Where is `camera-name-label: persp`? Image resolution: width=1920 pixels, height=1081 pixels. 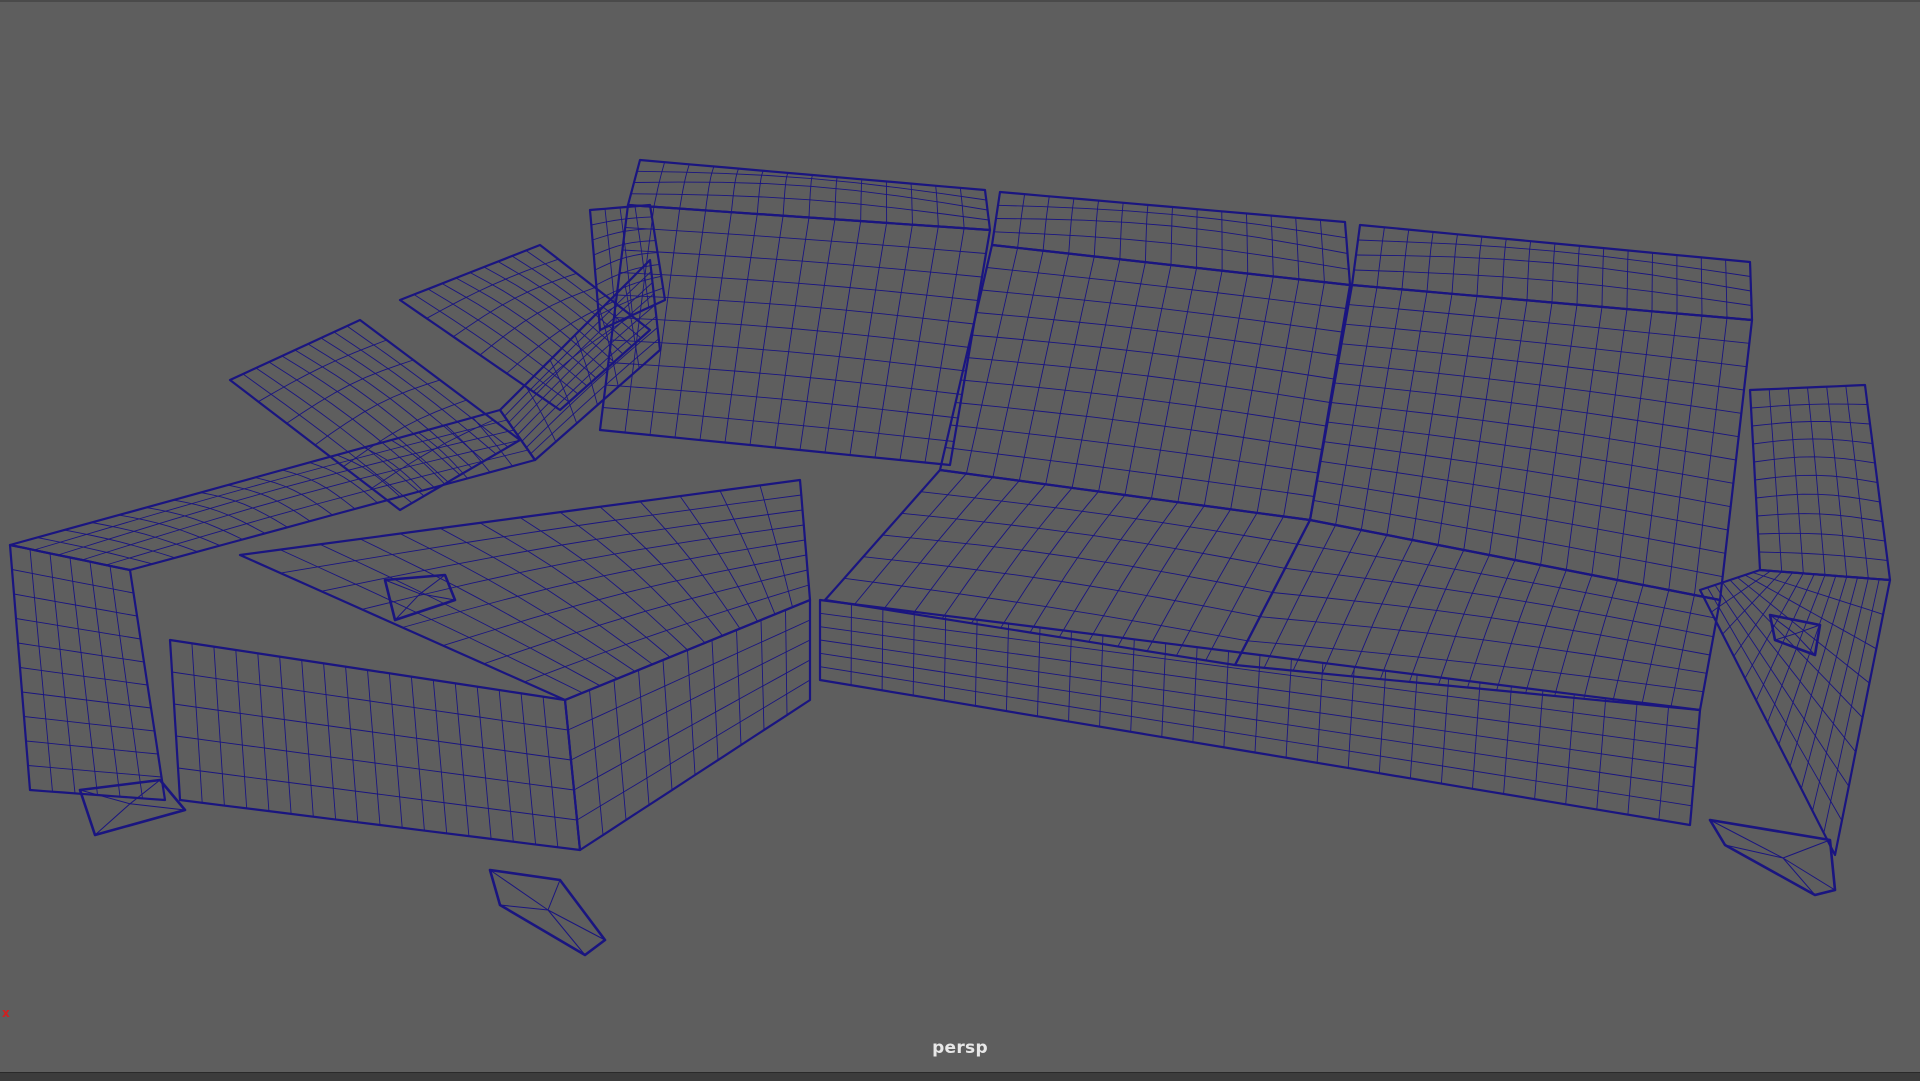
camera-name-label: persp is located at coordinates (960, 1048).